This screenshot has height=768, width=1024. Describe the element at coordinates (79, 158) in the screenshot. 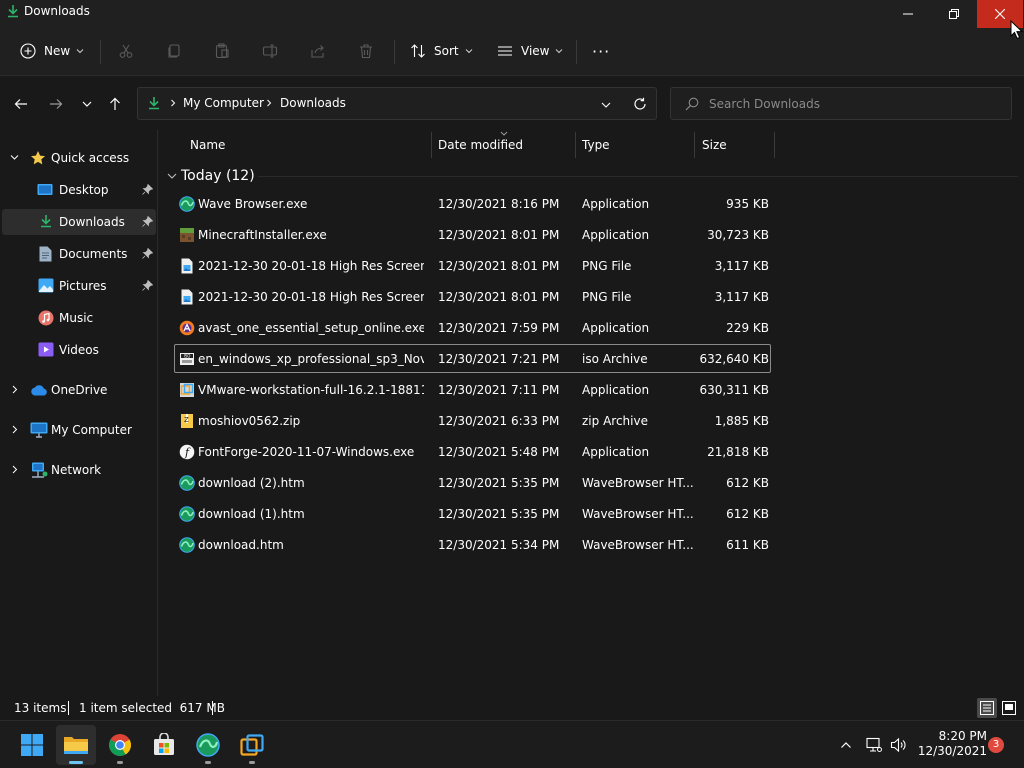

I see `sidebar-item-quick-access: Quick access` at that location.